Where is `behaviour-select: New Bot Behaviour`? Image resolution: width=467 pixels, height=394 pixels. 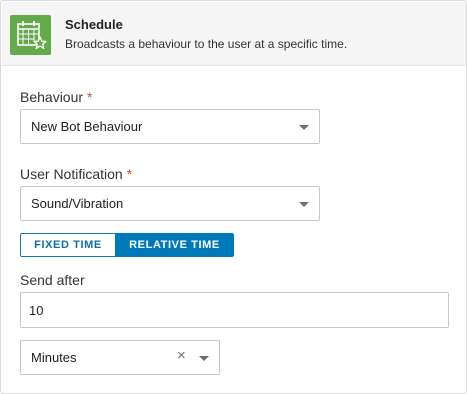 behaviour-select: New Bot Behaviour is located at coordinates (170, 126).